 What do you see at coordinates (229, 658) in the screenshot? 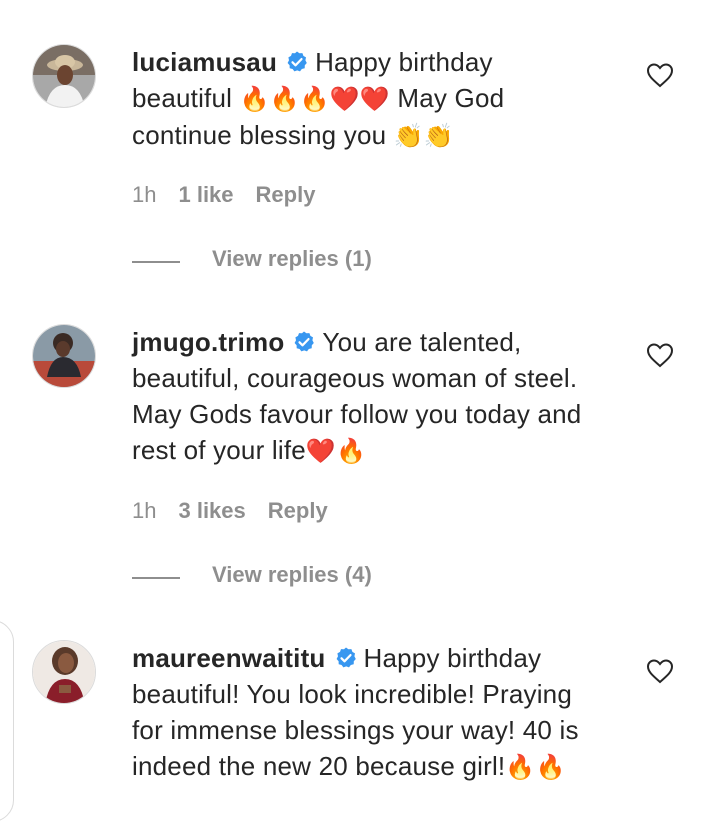
I see `comment-username: maureenwaititu` at bounding box center [229, 658].